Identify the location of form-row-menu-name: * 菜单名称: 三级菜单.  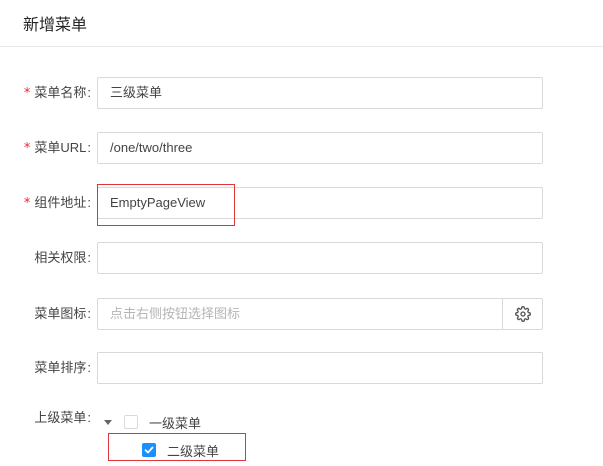
(301, 93).